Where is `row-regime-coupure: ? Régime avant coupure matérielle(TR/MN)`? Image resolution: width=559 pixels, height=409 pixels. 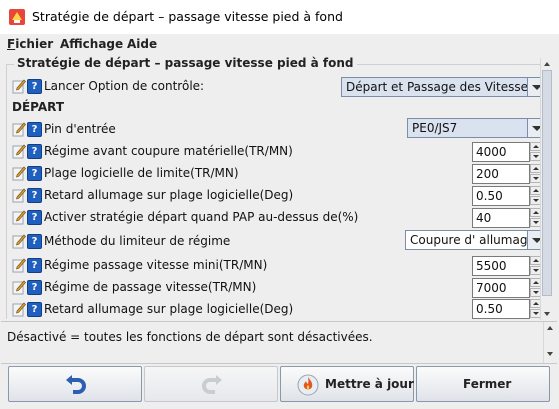 row-regime-coupure: ? Régime avant coupure matérielle(TR/MN) is located at coordinates (280, 151).